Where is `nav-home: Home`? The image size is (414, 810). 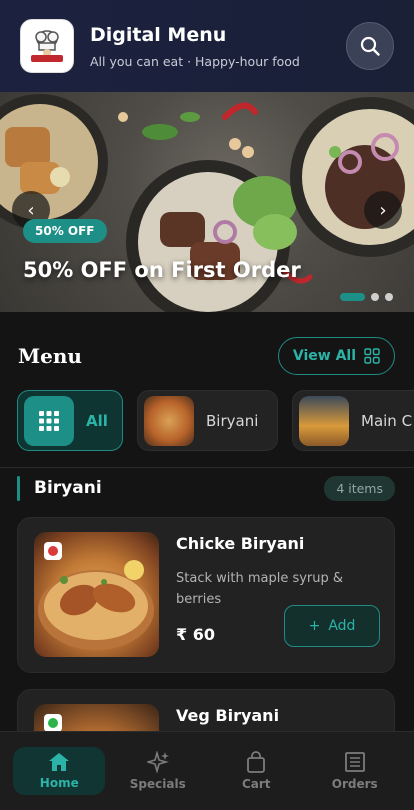 nav-home: Home is located at coordinates (59, 771).